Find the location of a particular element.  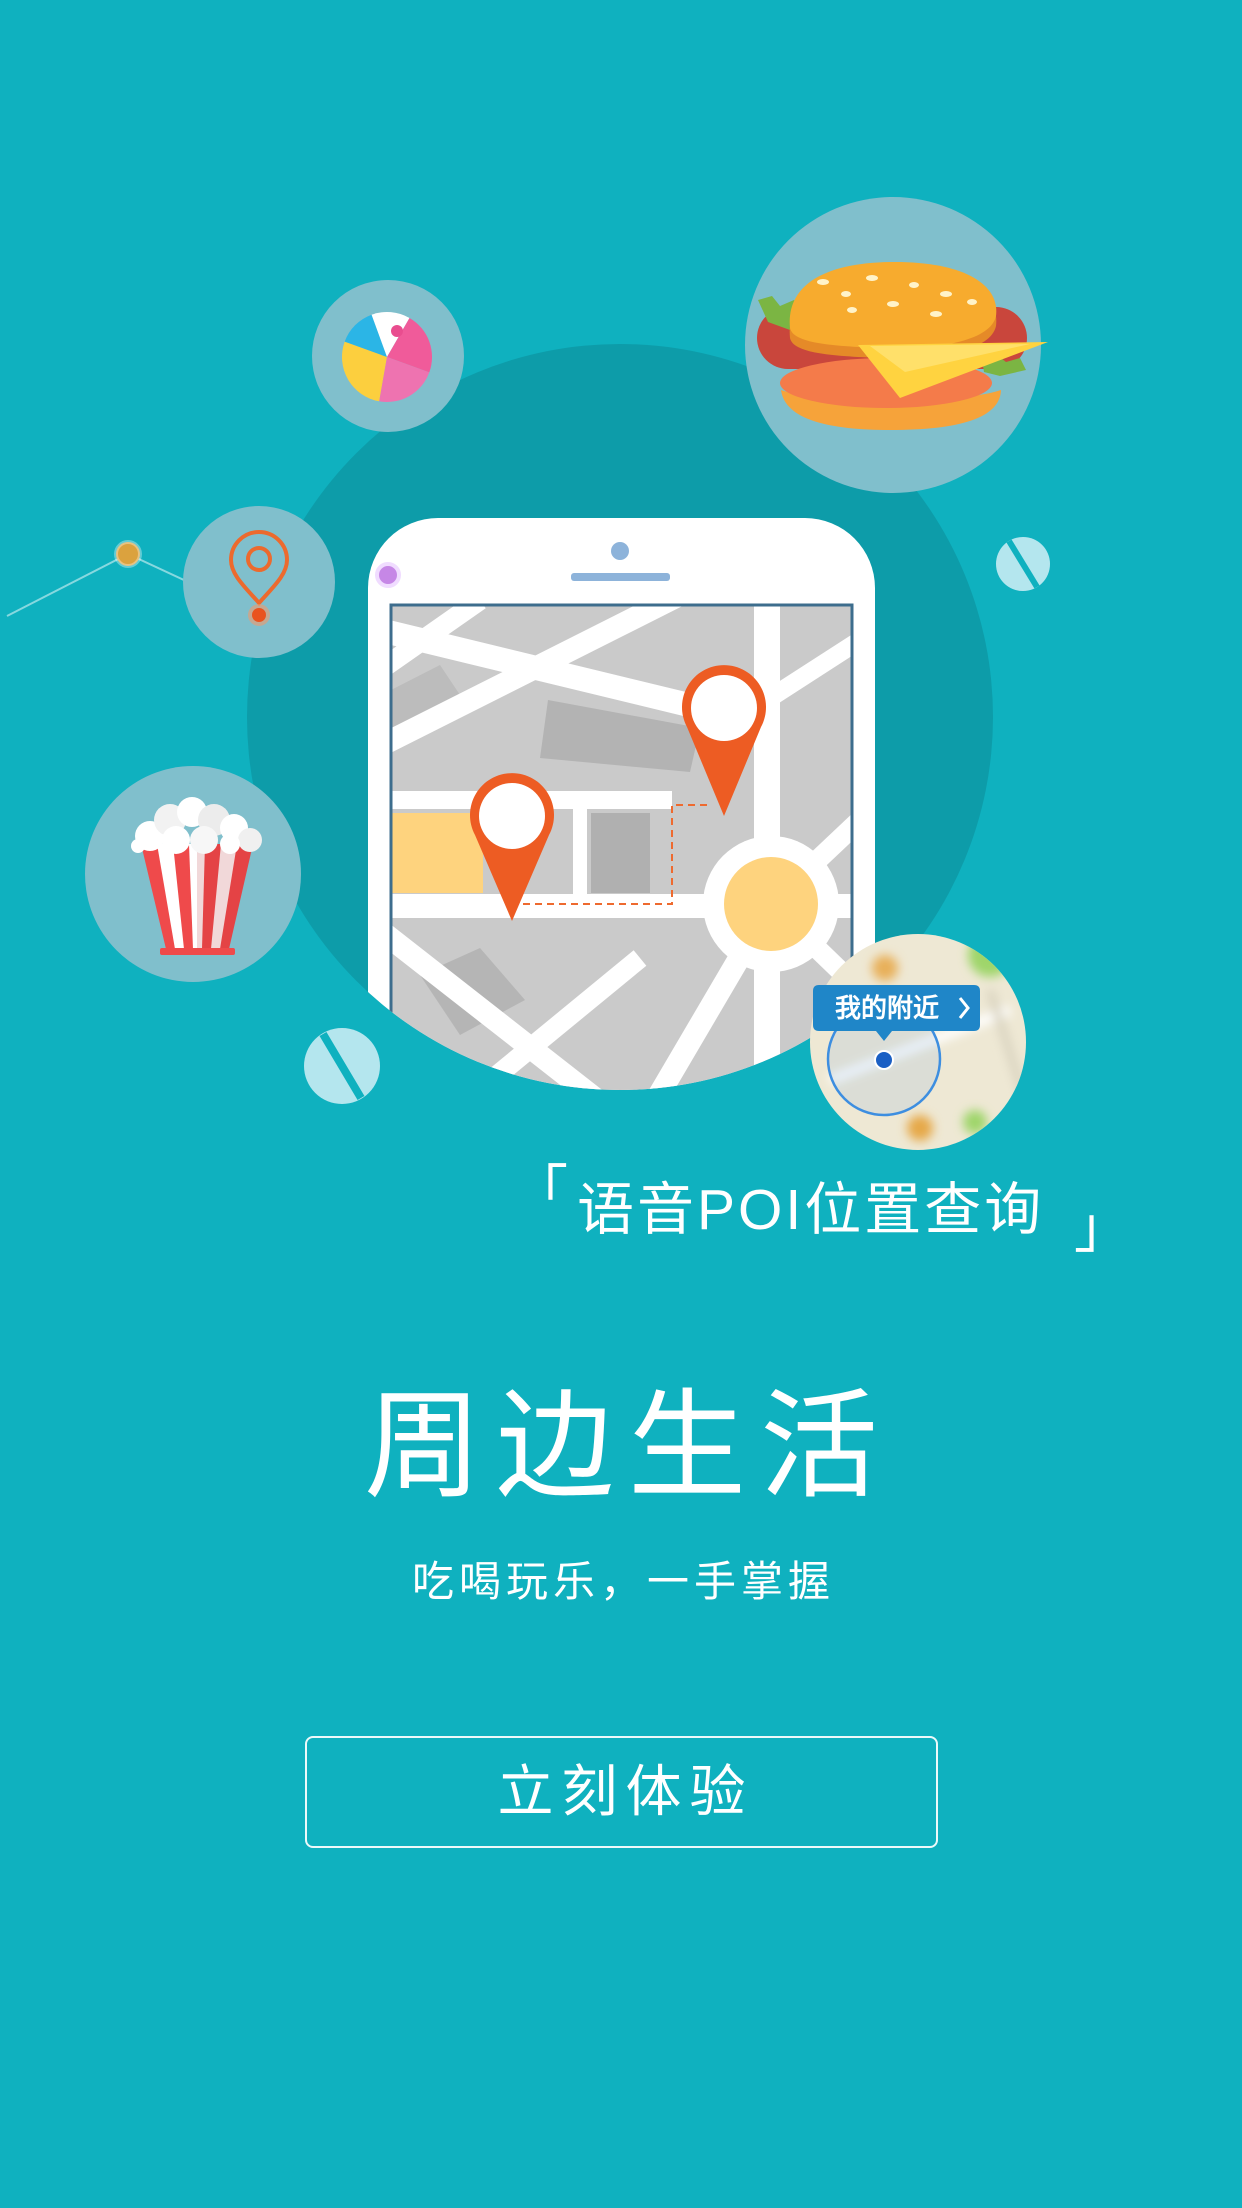

location-dot is located at coordinates (884, 1060).